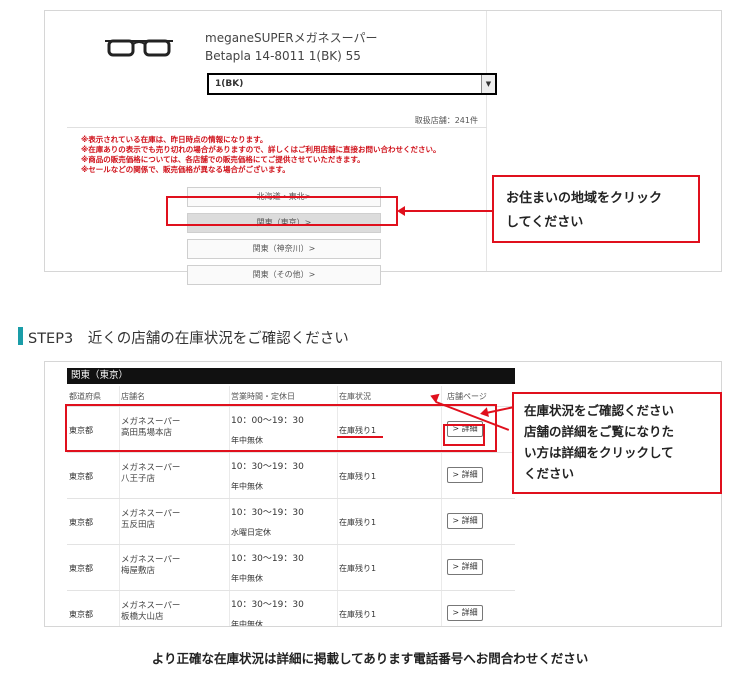  I want to click on color-select: 1(BK) ▼, so click(352, 84).